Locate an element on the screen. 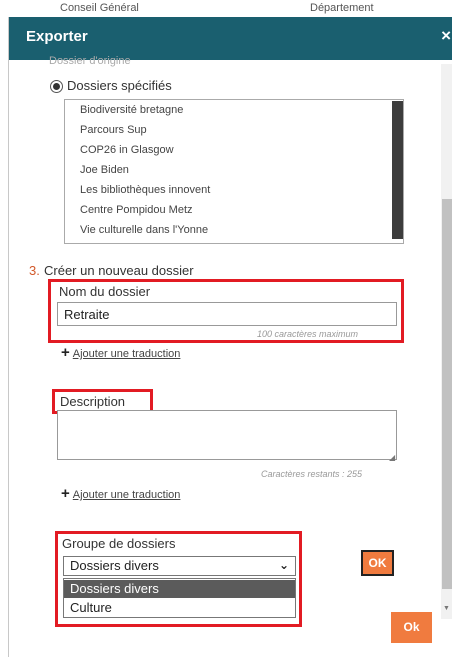 The height and width of the screenshot is (657, 452). scroll-down-arrow-icon: ▼ is located at coordinates (446, 608).